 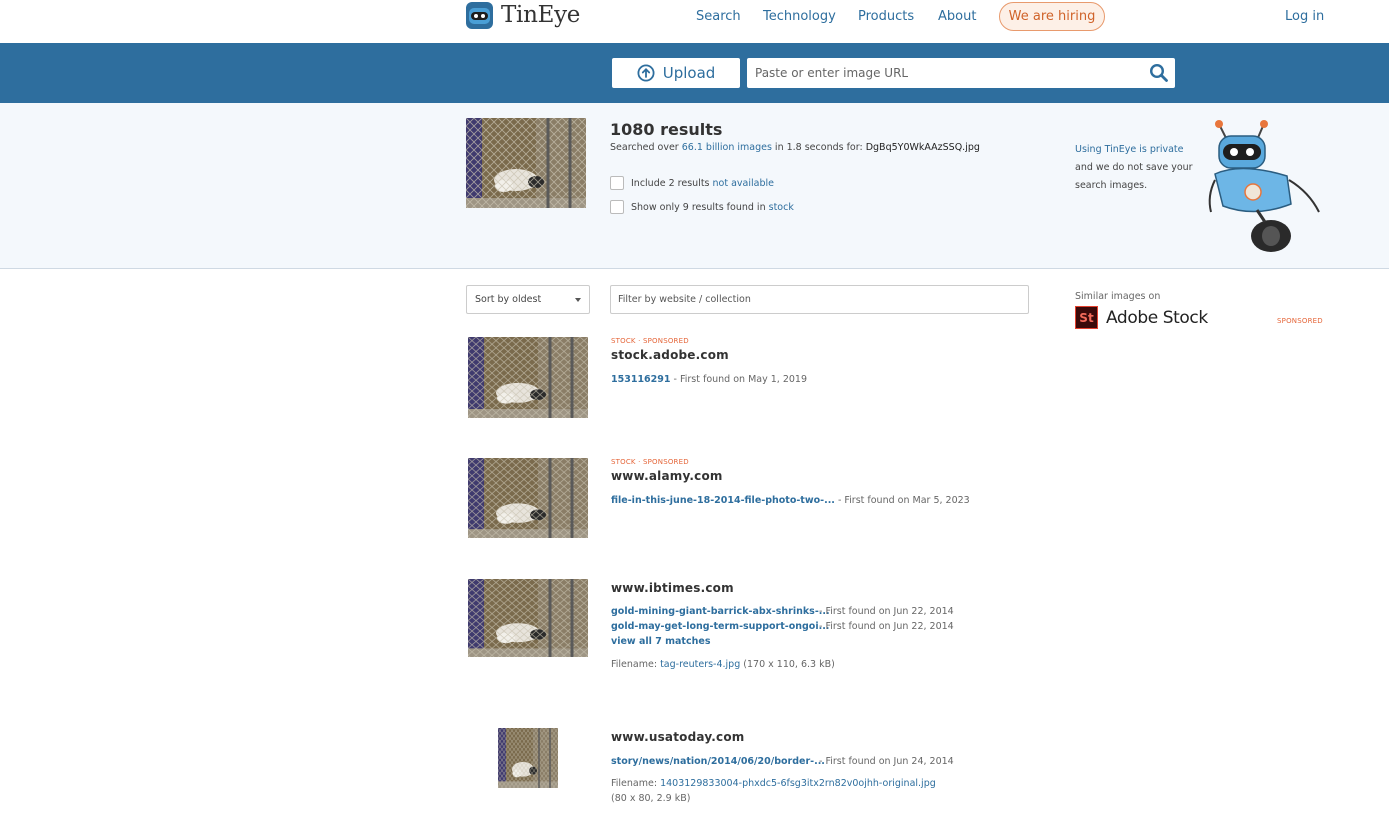 I want to click on result-domain: www.ibtimes.com, so click(x=672, y=588).